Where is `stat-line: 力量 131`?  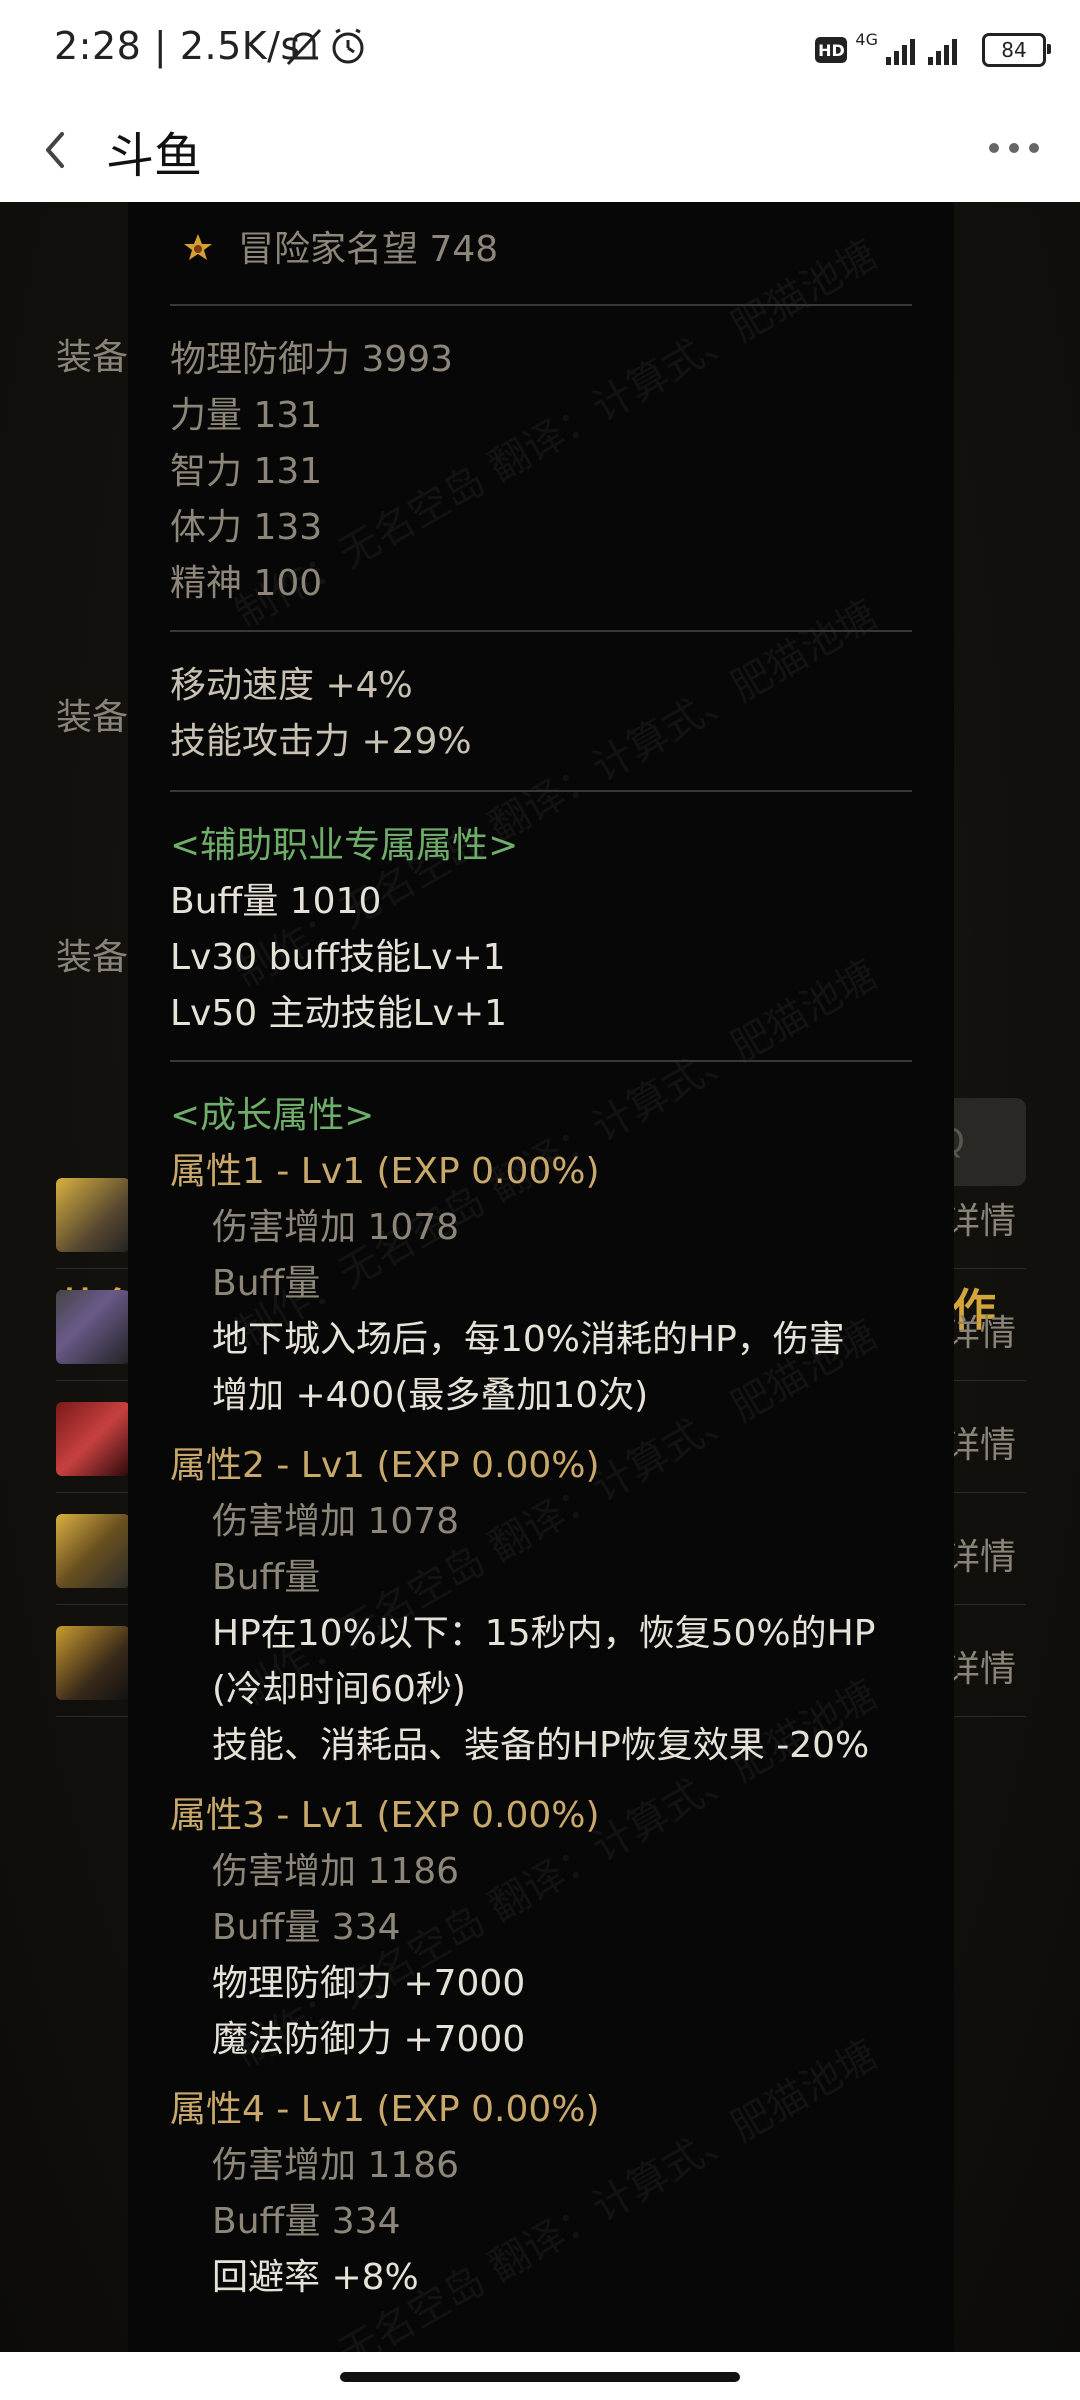 stat-line: 力量 131 is located at coordinates (246, 415).